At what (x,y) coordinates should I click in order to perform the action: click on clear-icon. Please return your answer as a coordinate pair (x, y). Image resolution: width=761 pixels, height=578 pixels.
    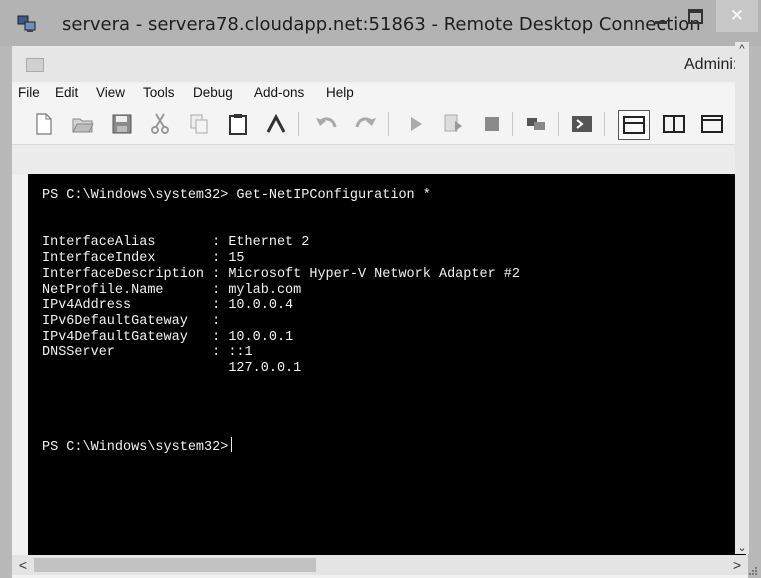
    Looking at the image, I should click on (276, 123).